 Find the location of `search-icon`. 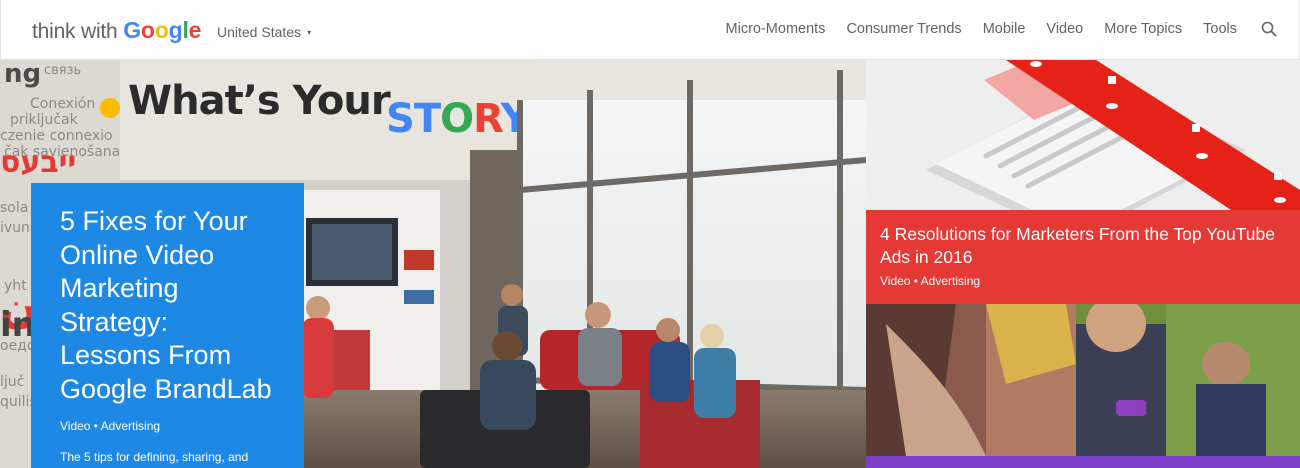

search-icon is located at coordinates (1269, 29).